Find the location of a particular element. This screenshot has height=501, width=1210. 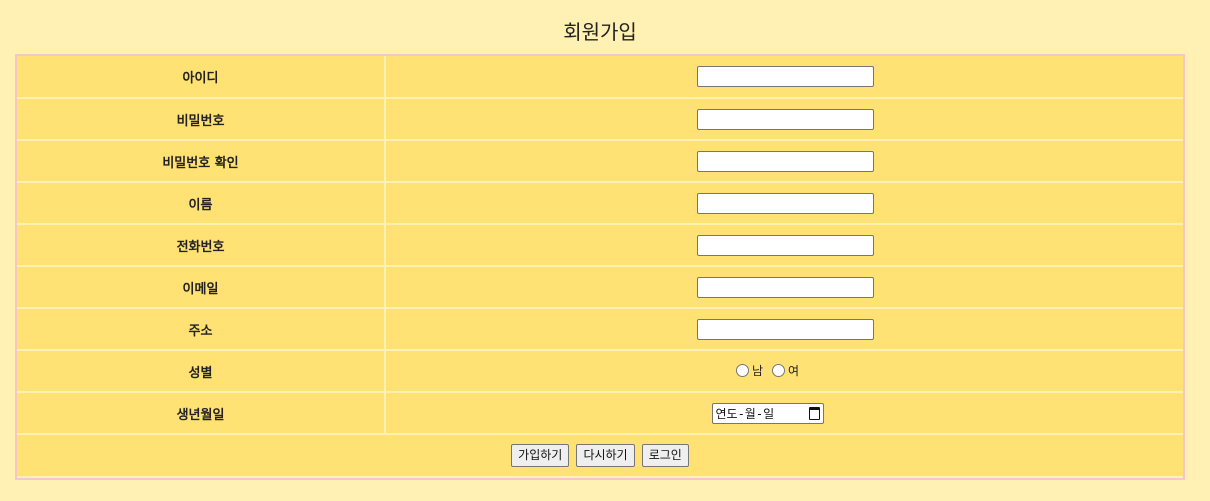

id-label: 아이디 is located at coordinates (201, 77).